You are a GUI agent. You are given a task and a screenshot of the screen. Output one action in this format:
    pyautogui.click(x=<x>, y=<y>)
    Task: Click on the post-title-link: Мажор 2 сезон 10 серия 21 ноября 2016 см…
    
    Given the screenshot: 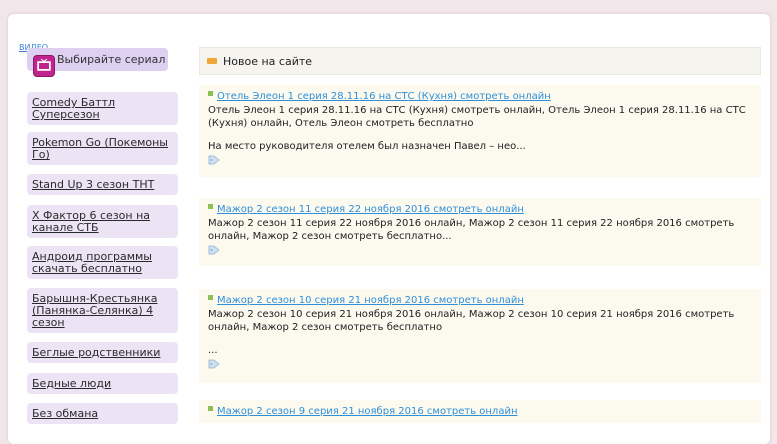 What is the action you would take?
    pyautogui.click(x=370, y=300)
    